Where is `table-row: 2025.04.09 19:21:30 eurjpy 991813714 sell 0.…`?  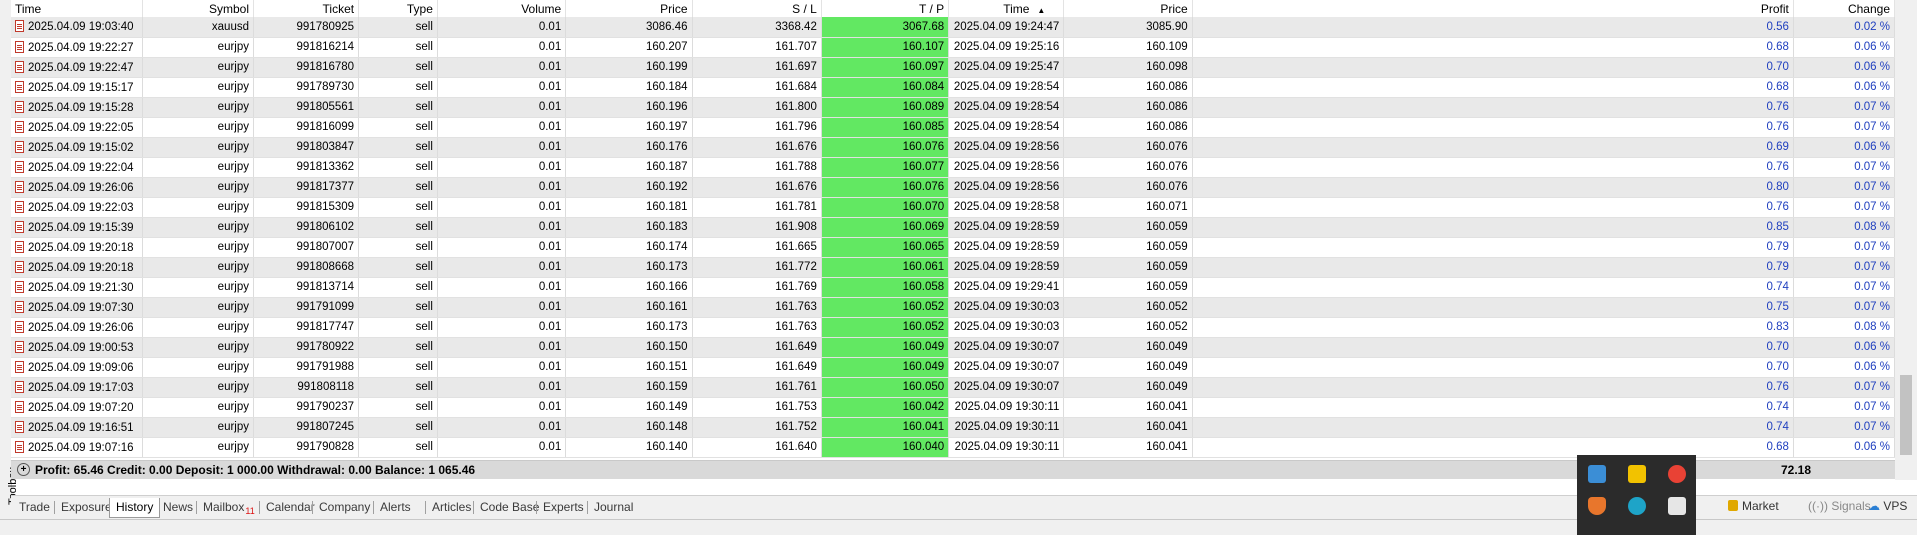 table-row: 2025.04.09 19:21:30 eurjpy 991813714 sell 0.… is located at coordinates (953, 287).